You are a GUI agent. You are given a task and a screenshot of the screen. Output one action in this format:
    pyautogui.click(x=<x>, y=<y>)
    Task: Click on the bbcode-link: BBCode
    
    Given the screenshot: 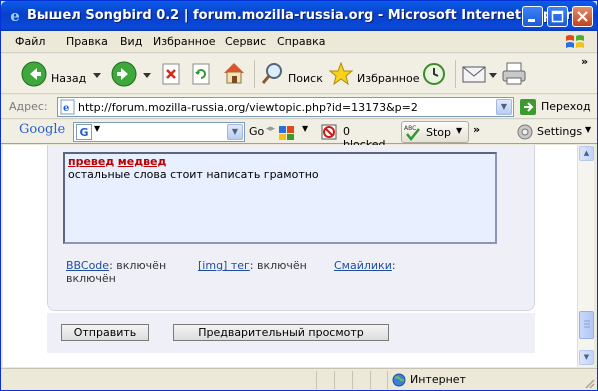 What is the action you would take?
    pyautogui.click(x=87, y=265)
    